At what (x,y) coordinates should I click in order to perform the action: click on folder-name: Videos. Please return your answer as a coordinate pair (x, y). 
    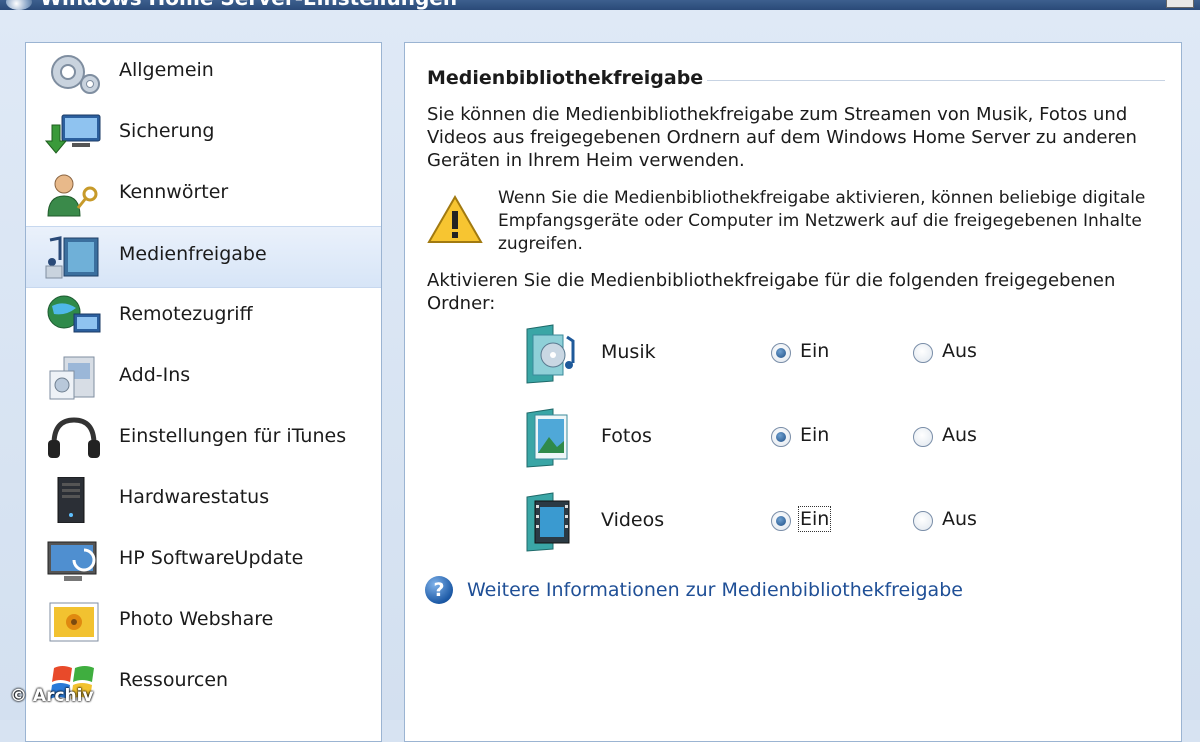
    Looking at the image, I should click on (633, 520).